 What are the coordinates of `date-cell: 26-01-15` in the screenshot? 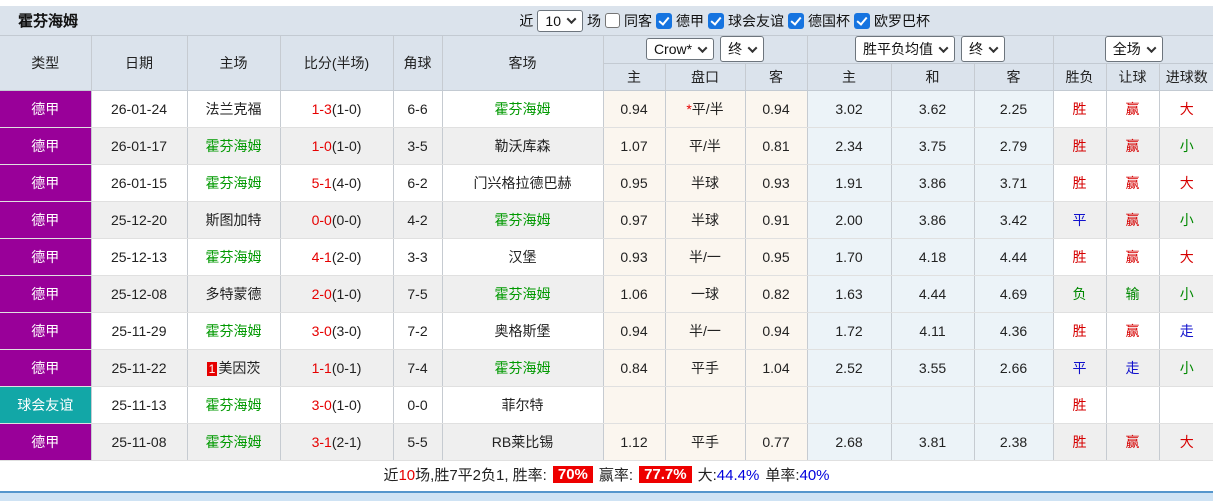 It's located at (139, 183).